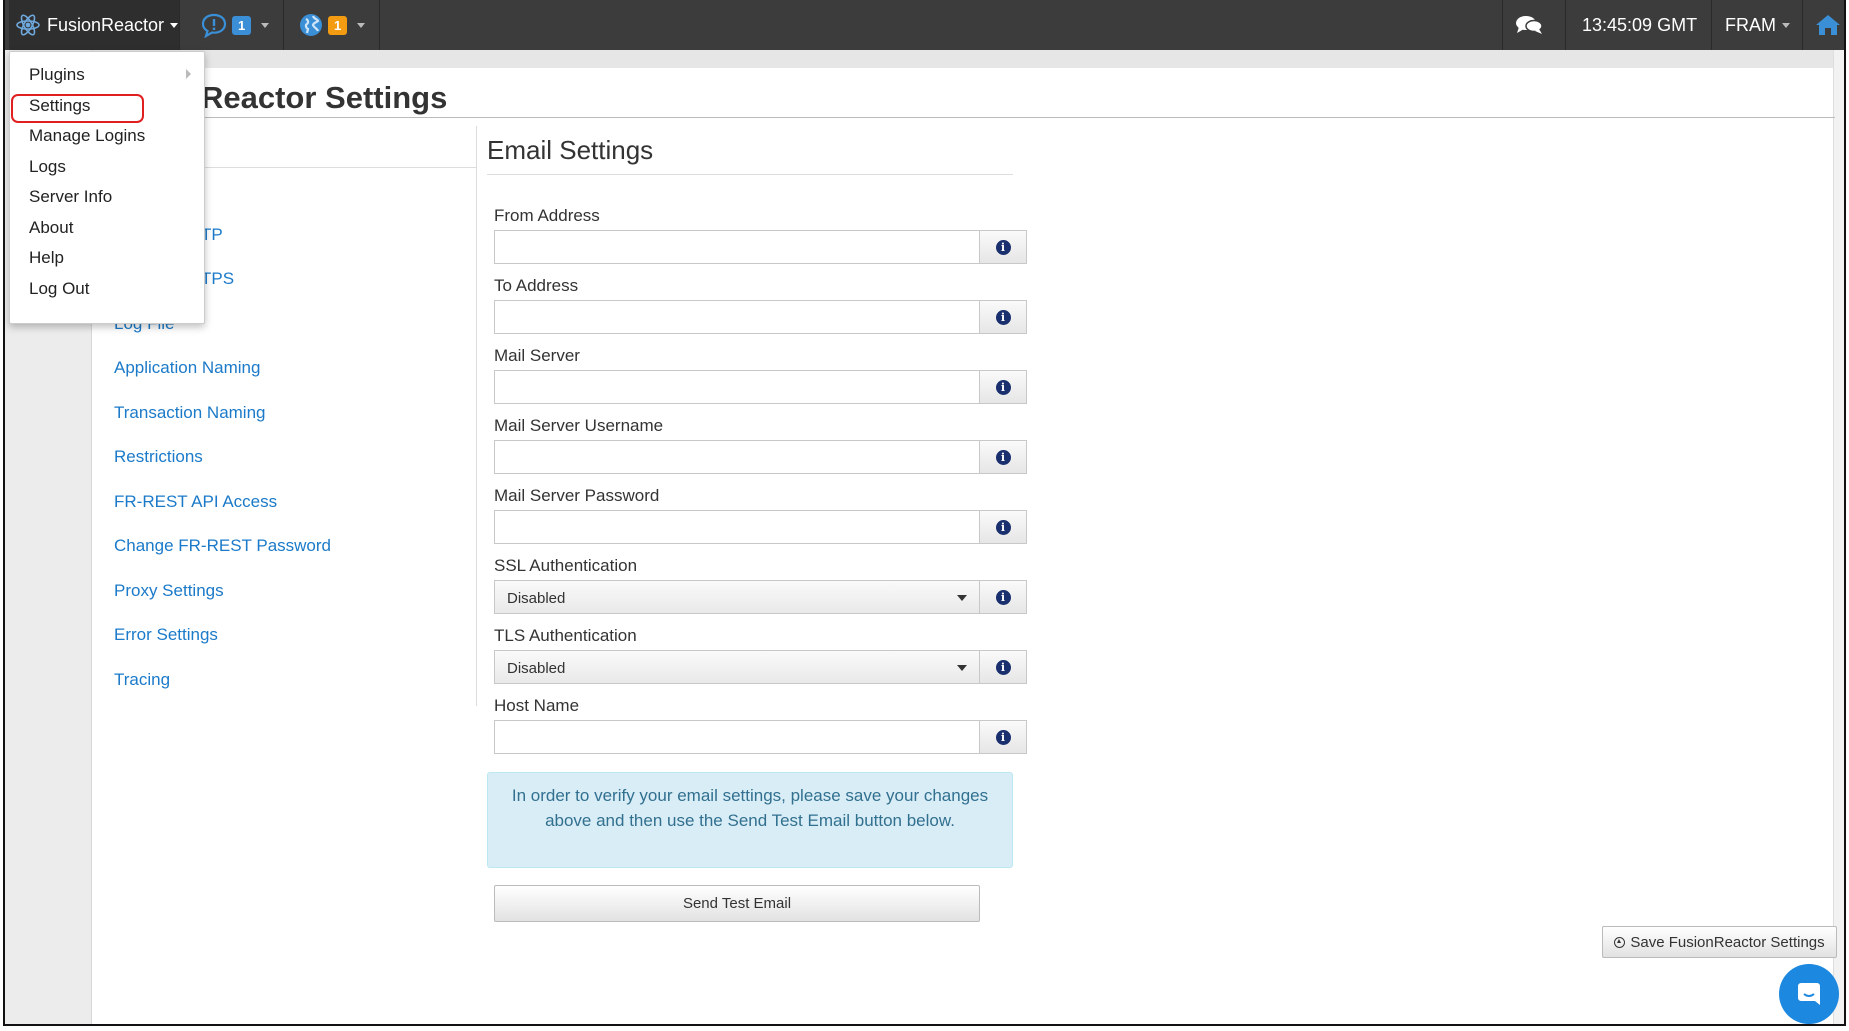 Image resolution: width=1849 pixels, height=1031 pixels. What do you see at coordinates (70, 197) in the screenshot?
I see `menu-item-server-info: Server Info` at bounding box center [70, 197].